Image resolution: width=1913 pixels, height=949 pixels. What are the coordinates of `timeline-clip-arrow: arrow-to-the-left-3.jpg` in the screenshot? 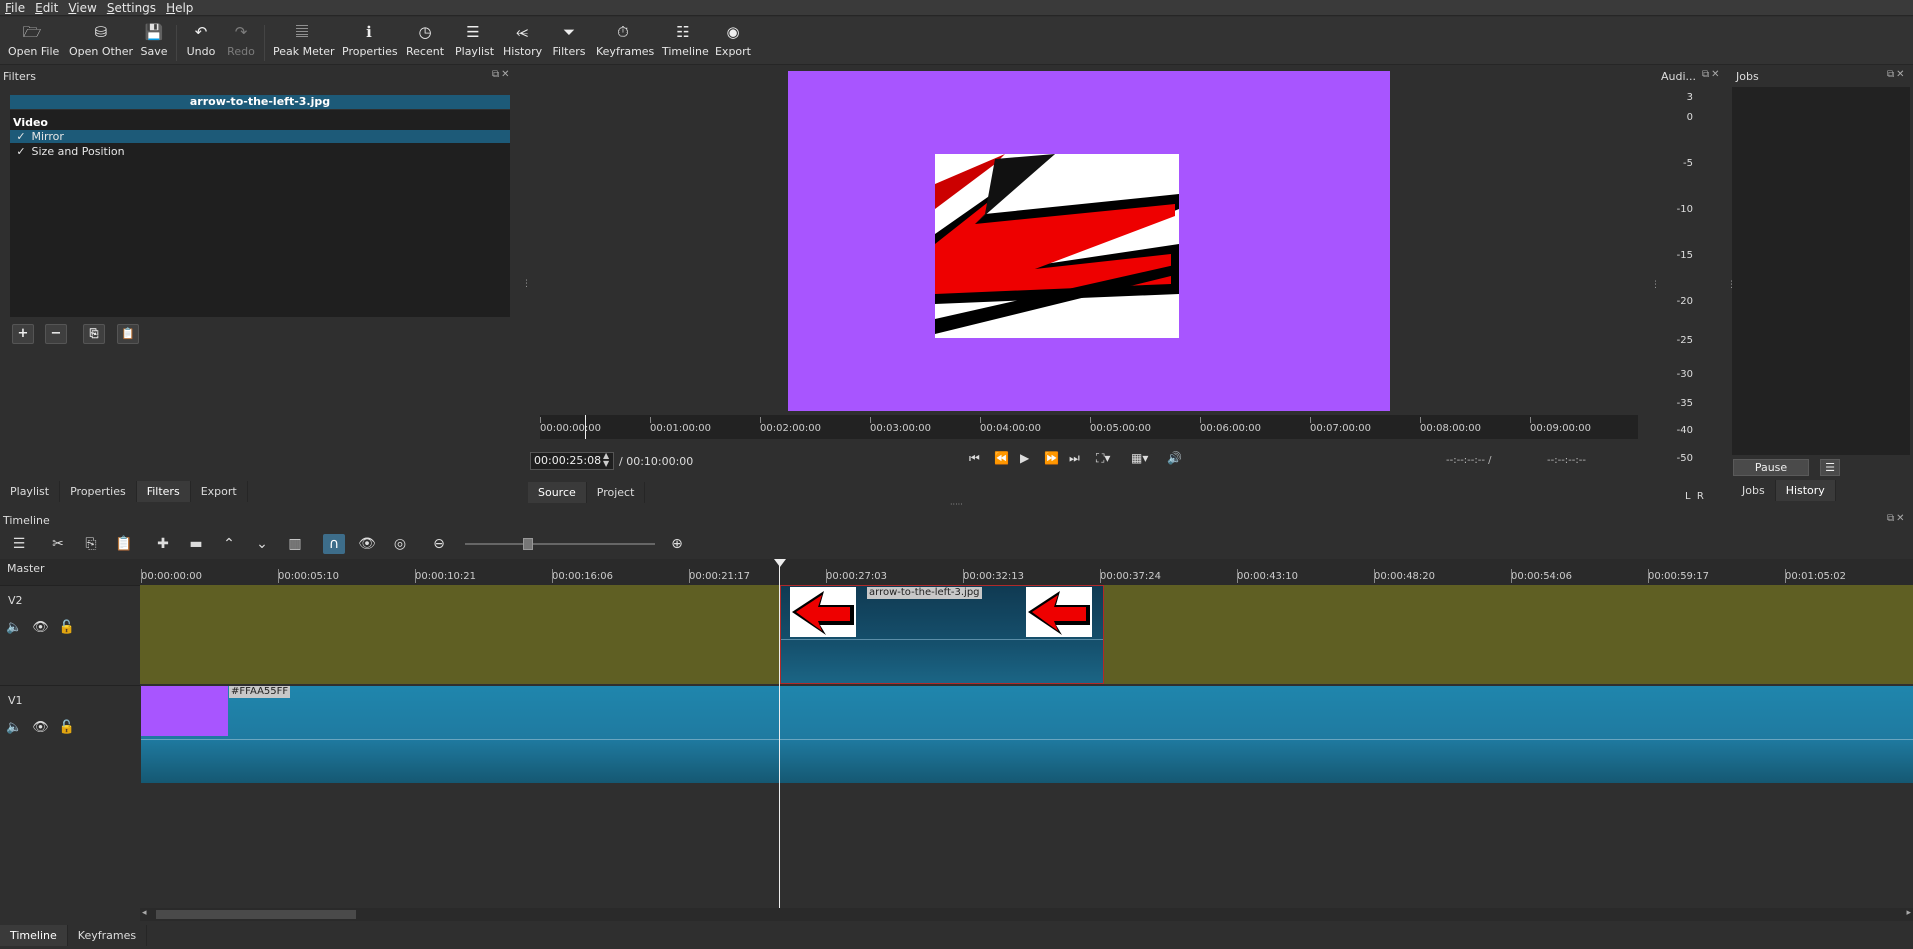 It's located at (942, 634).